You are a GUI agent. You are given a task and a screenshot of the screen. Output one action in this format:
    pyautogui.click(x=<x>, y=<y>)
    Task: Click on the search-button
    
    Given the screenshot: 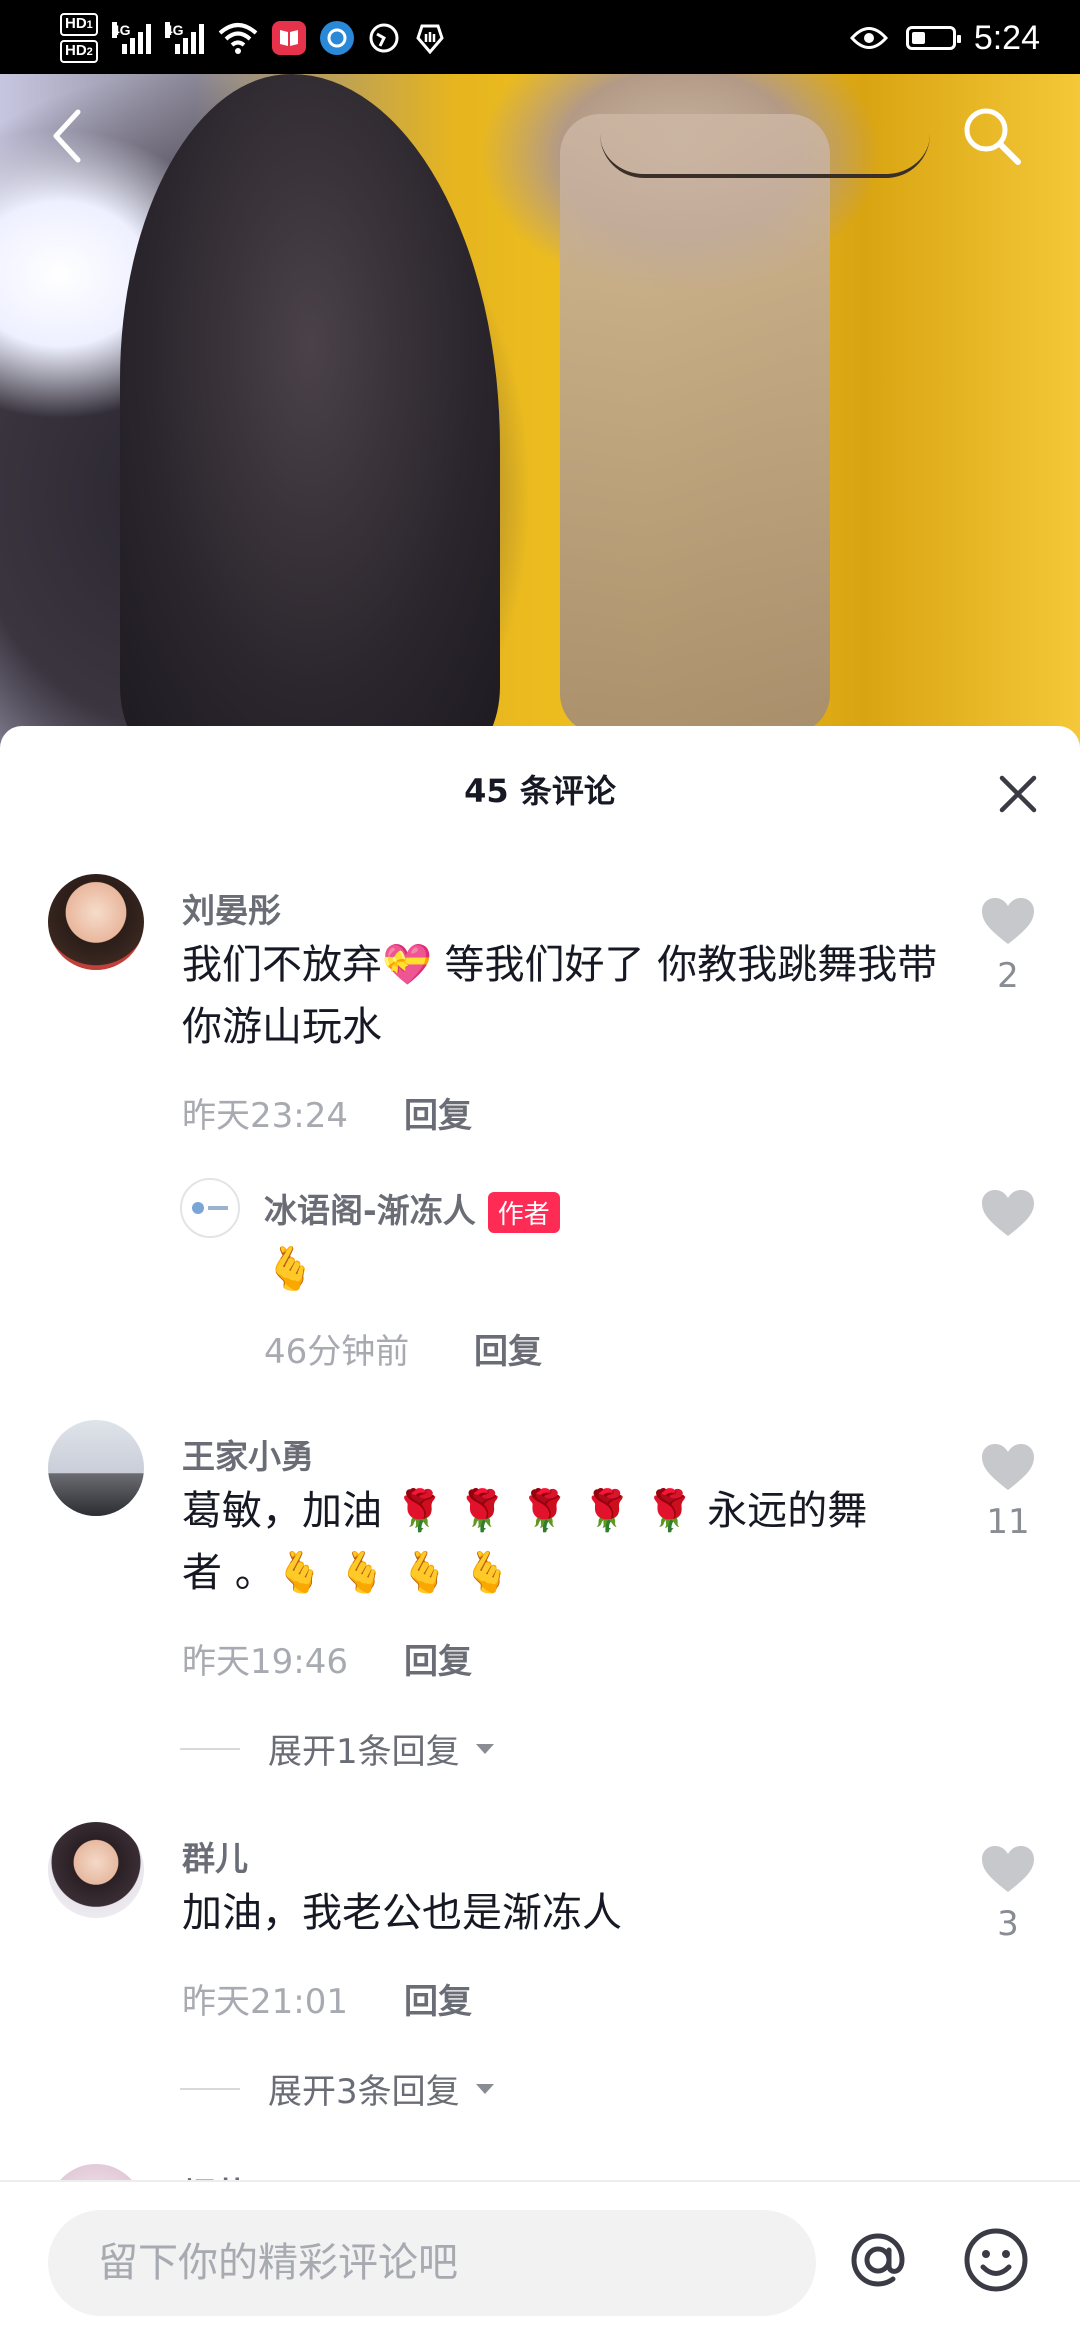 What is the action you would take?
    pyautogui.click(x=992, y=136)
    